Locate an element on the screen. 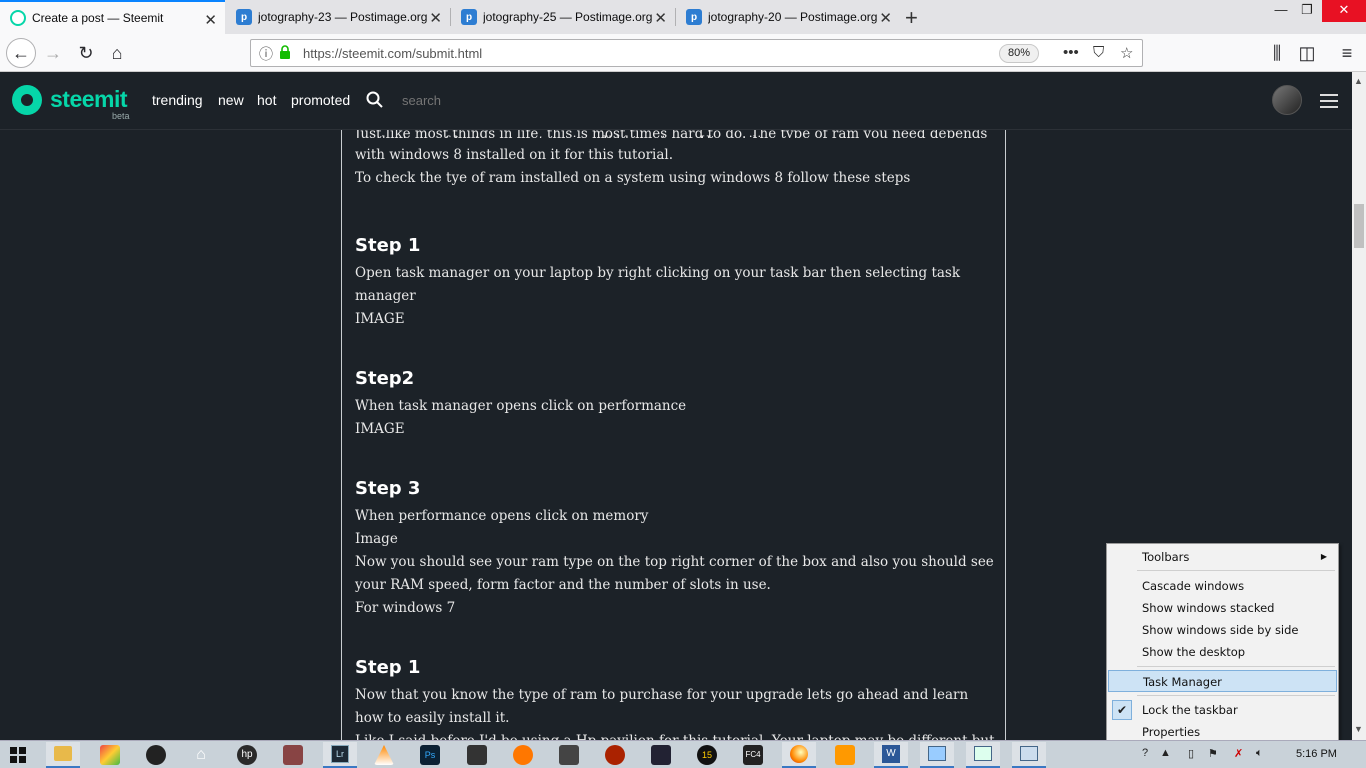 This screenshot has height=768, width=1366. lightroom-app-icon is located at coordinates (110, 755).